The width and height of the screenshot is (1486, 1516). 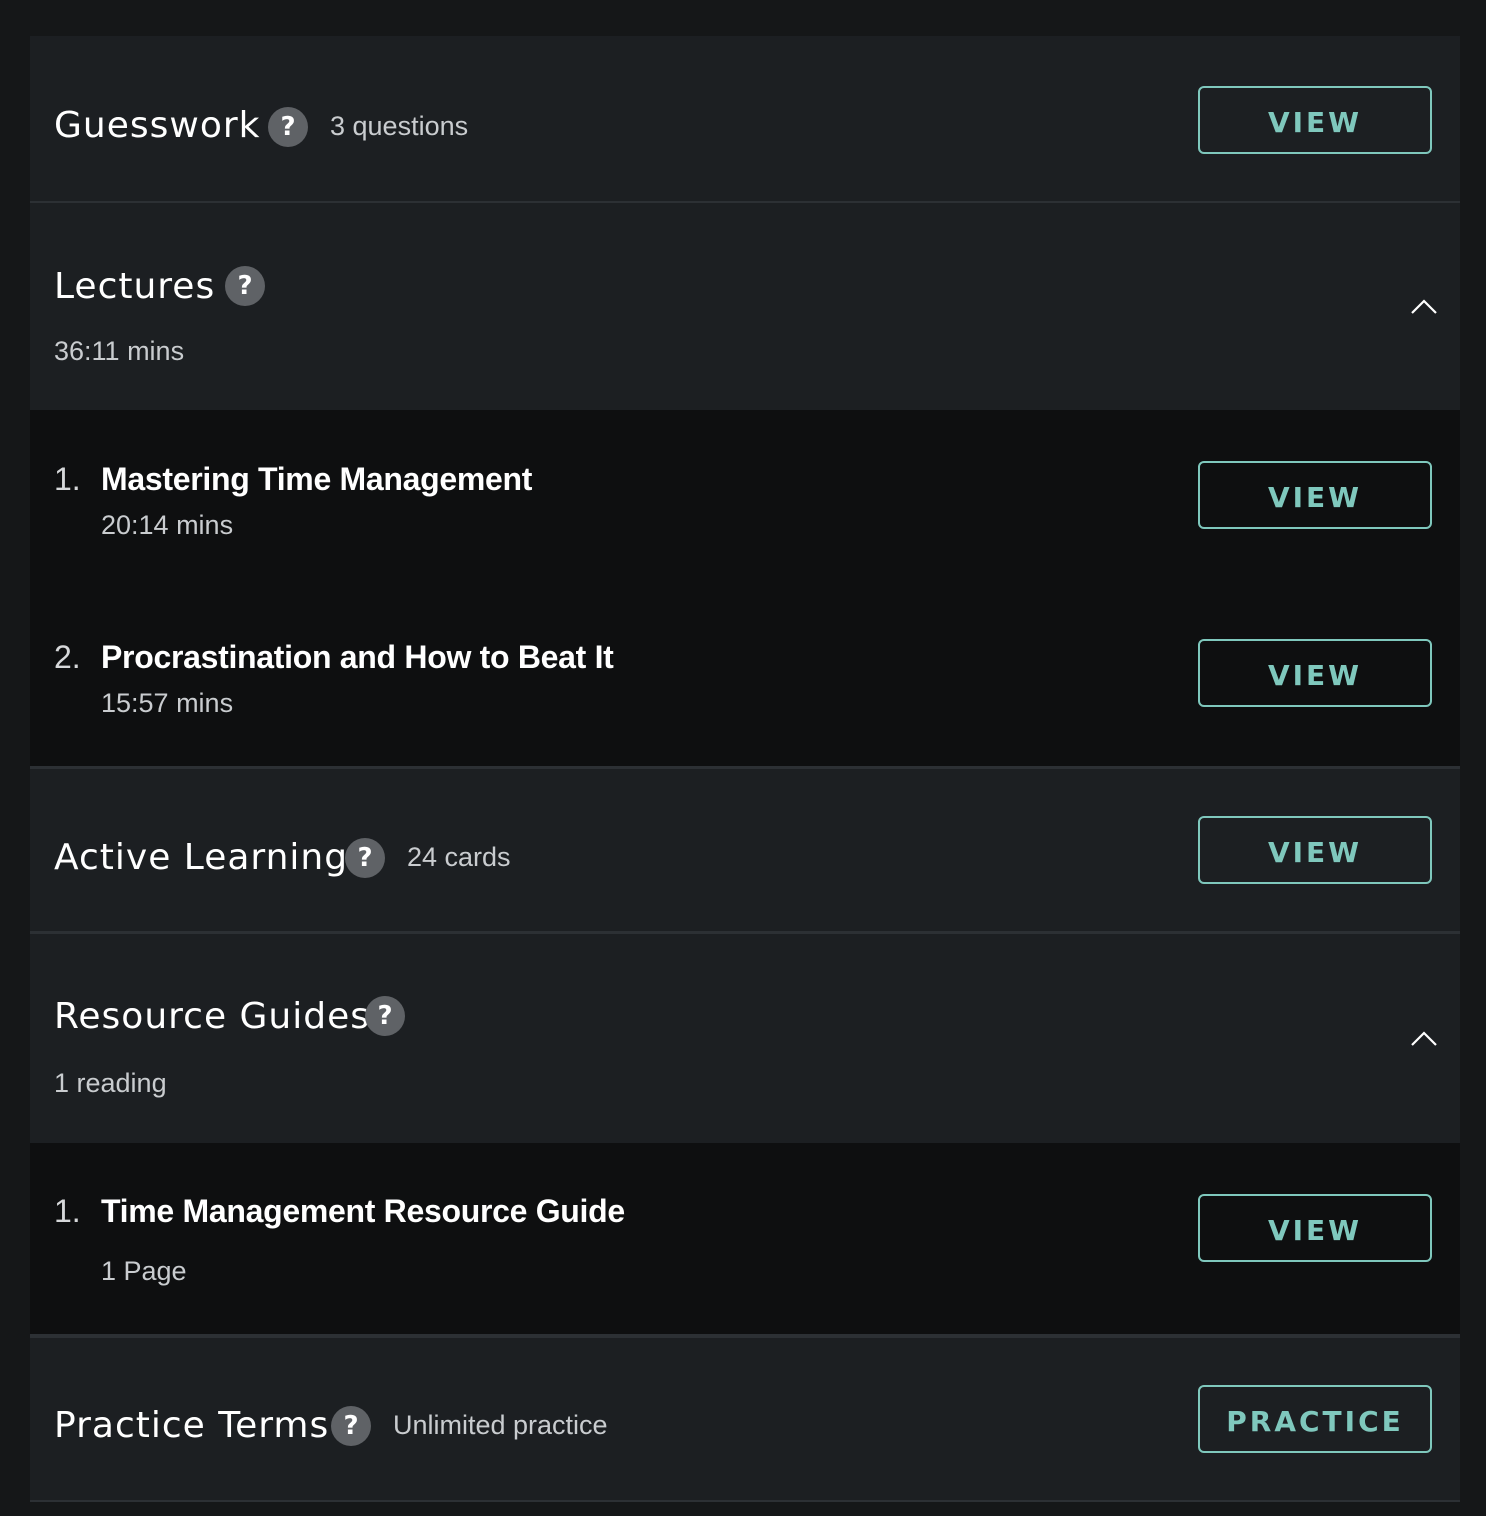 What do you see at coordinates (745, 1038) in the screenshot?
I see `section-resource-guides: Resource Guides ? 1 reading` at bounding box center [745, 1038].